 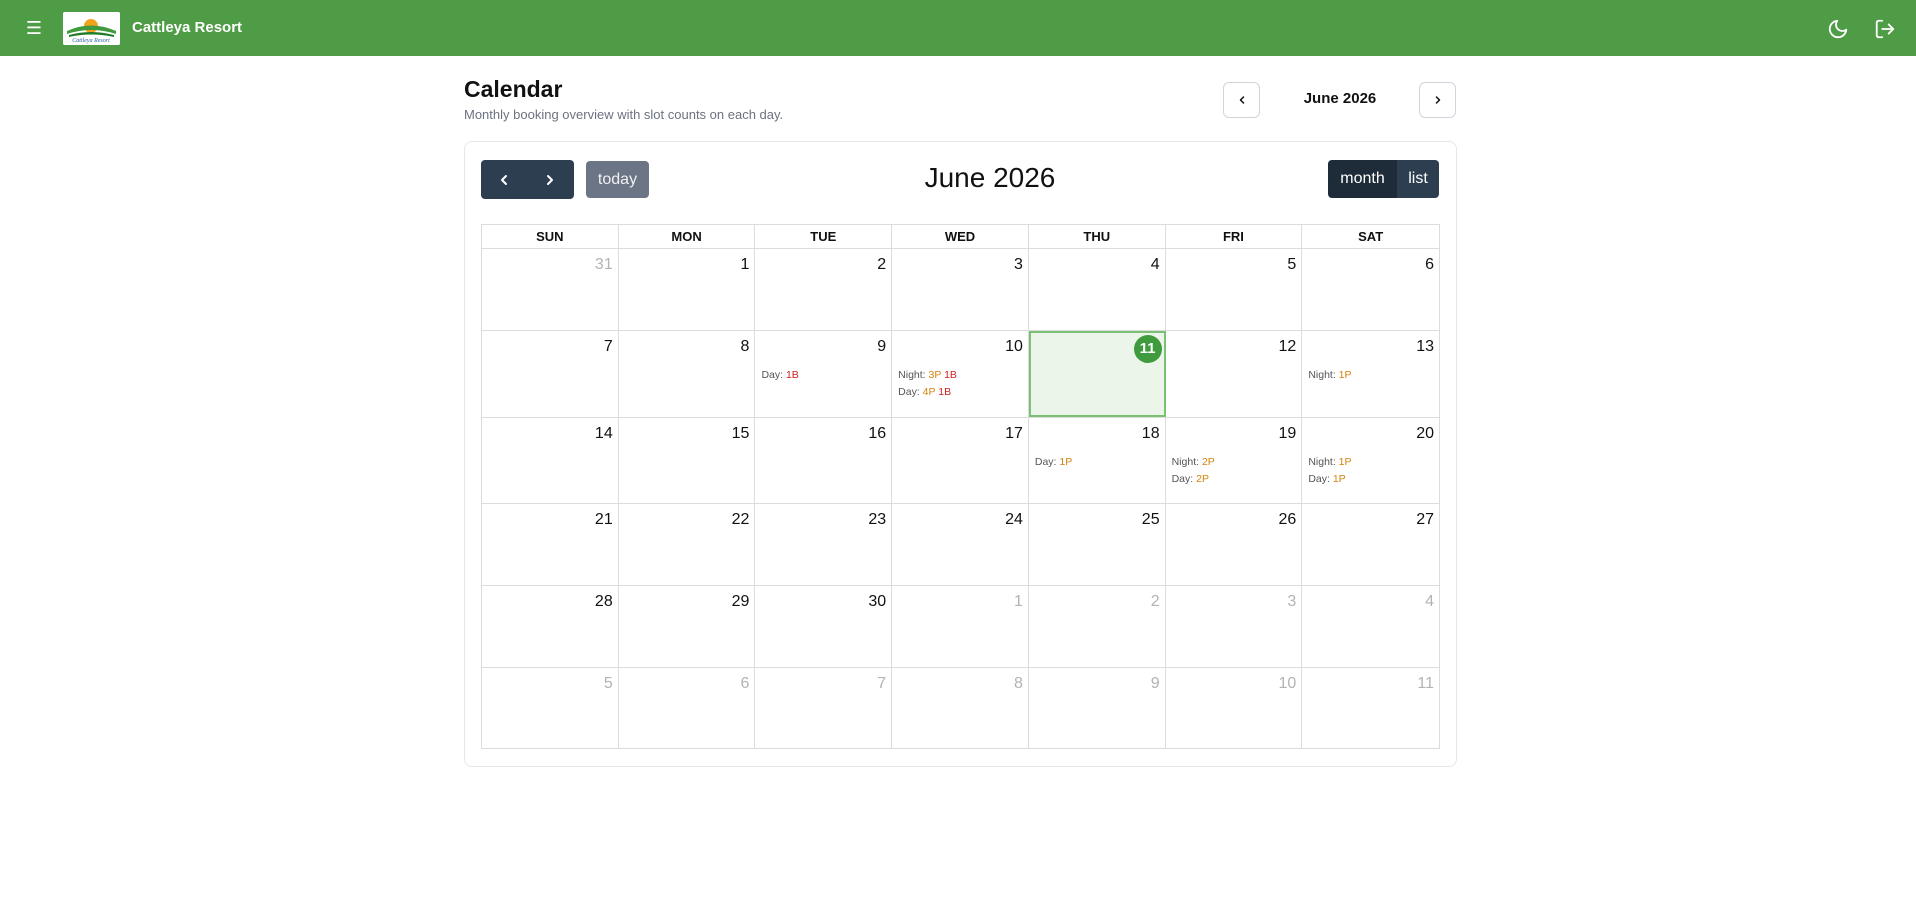 I want to click on calendar-day-cell: 17, so click(x=960, y=460).